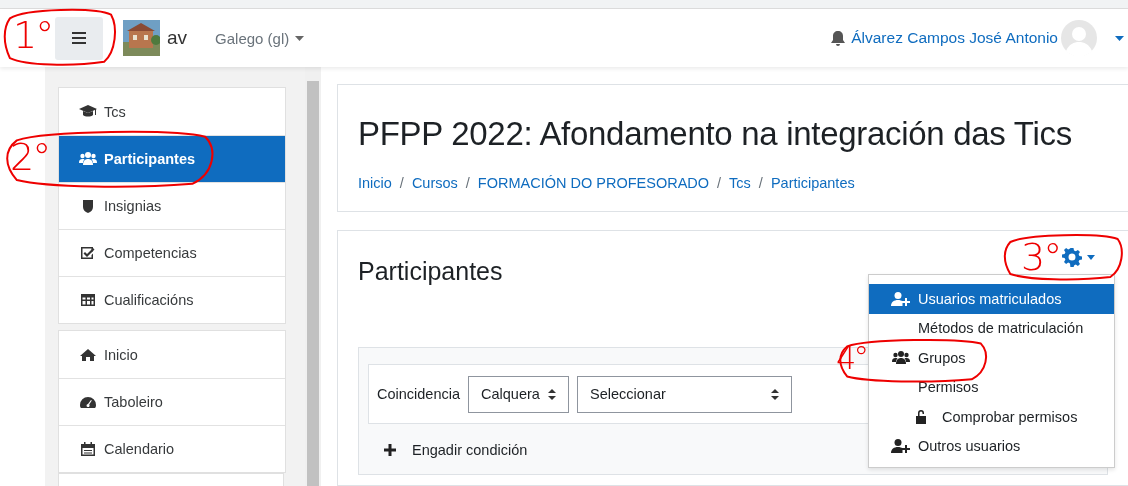 Image resolution: width=1128 pixels, height=486 pixels. Describe the element at coordinates (991, 358) in the screenshot. I see `menu-item: Grupos` at that location.